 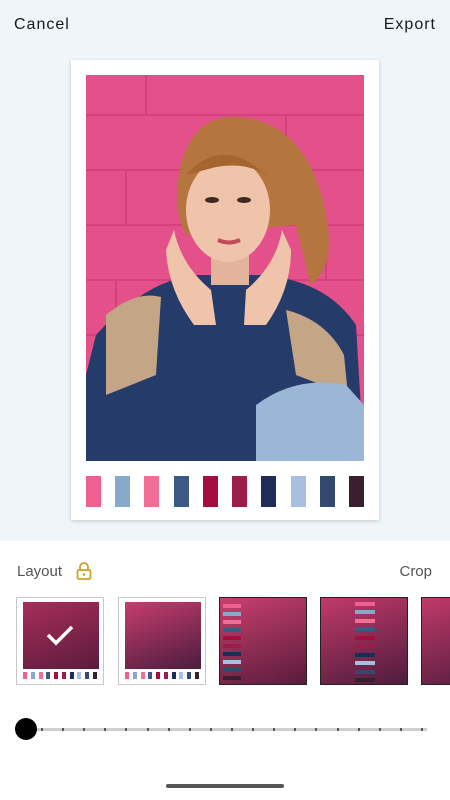 I want to click on slider-ticks, so click(x=232, y=729).